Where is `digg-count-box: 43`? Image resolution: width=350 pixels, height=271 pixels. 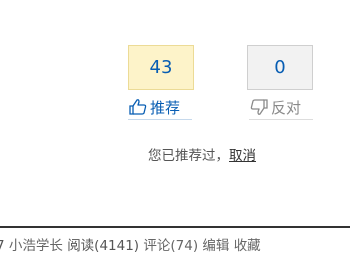 digg-count-box: 43 is located at coordinates (161, 67).